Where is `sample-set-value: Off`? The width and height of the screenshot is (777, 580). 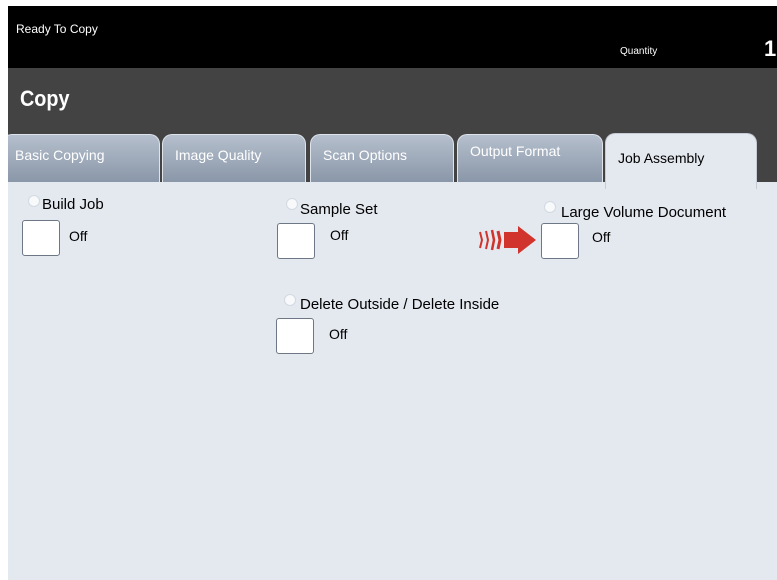
sample-set-value: Off is located at coordinates (339, 235).